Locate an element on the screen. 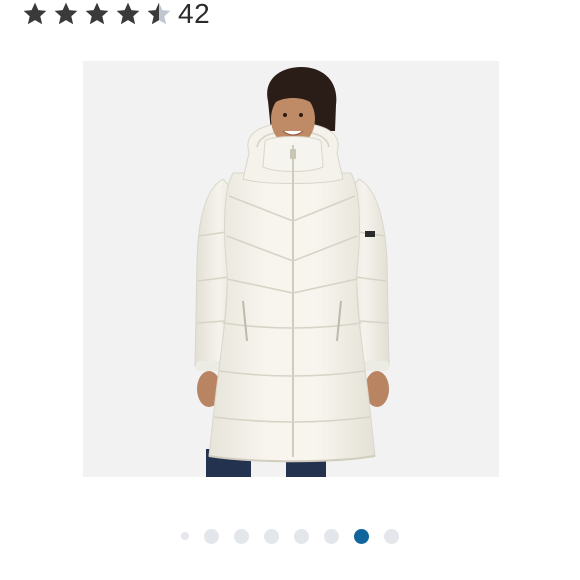 The image size is (580, 580). carousel-dots is located at coordinates (290, 536).